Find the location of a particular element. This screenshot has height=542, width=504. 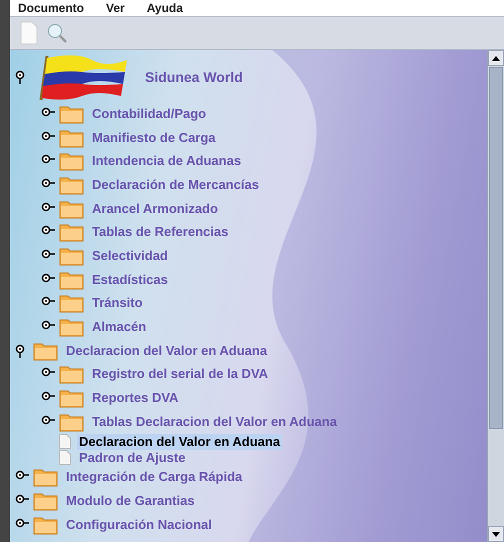

scroll-down-button is located at coordinates (496, 534).